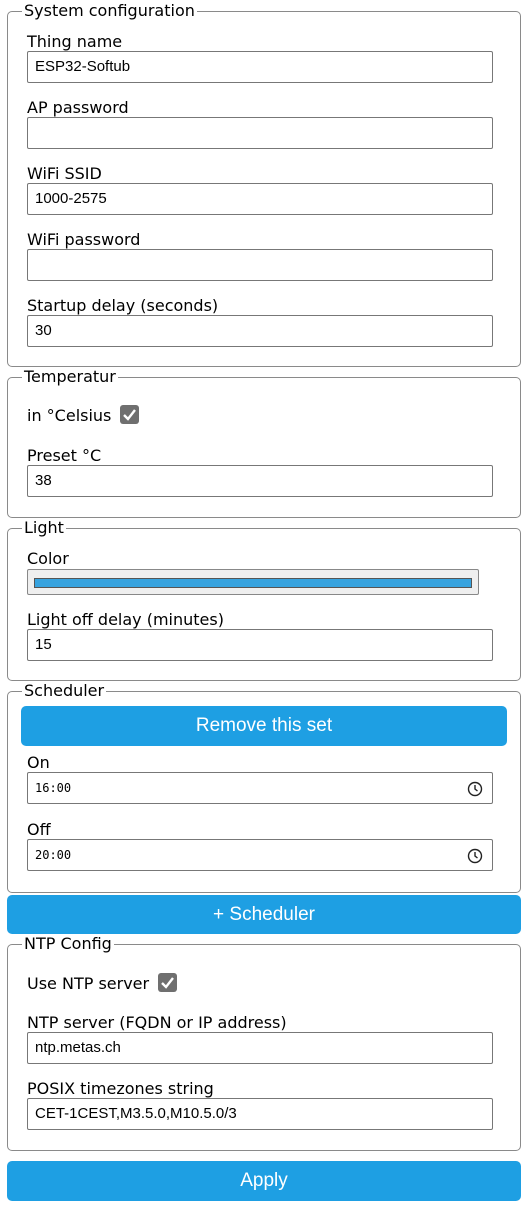 The height and width of the screenshot is (1207, 531). Describe the element at coordinates (53, 855) in the screenshot. I see `off-time-value: 20:00` at that location.